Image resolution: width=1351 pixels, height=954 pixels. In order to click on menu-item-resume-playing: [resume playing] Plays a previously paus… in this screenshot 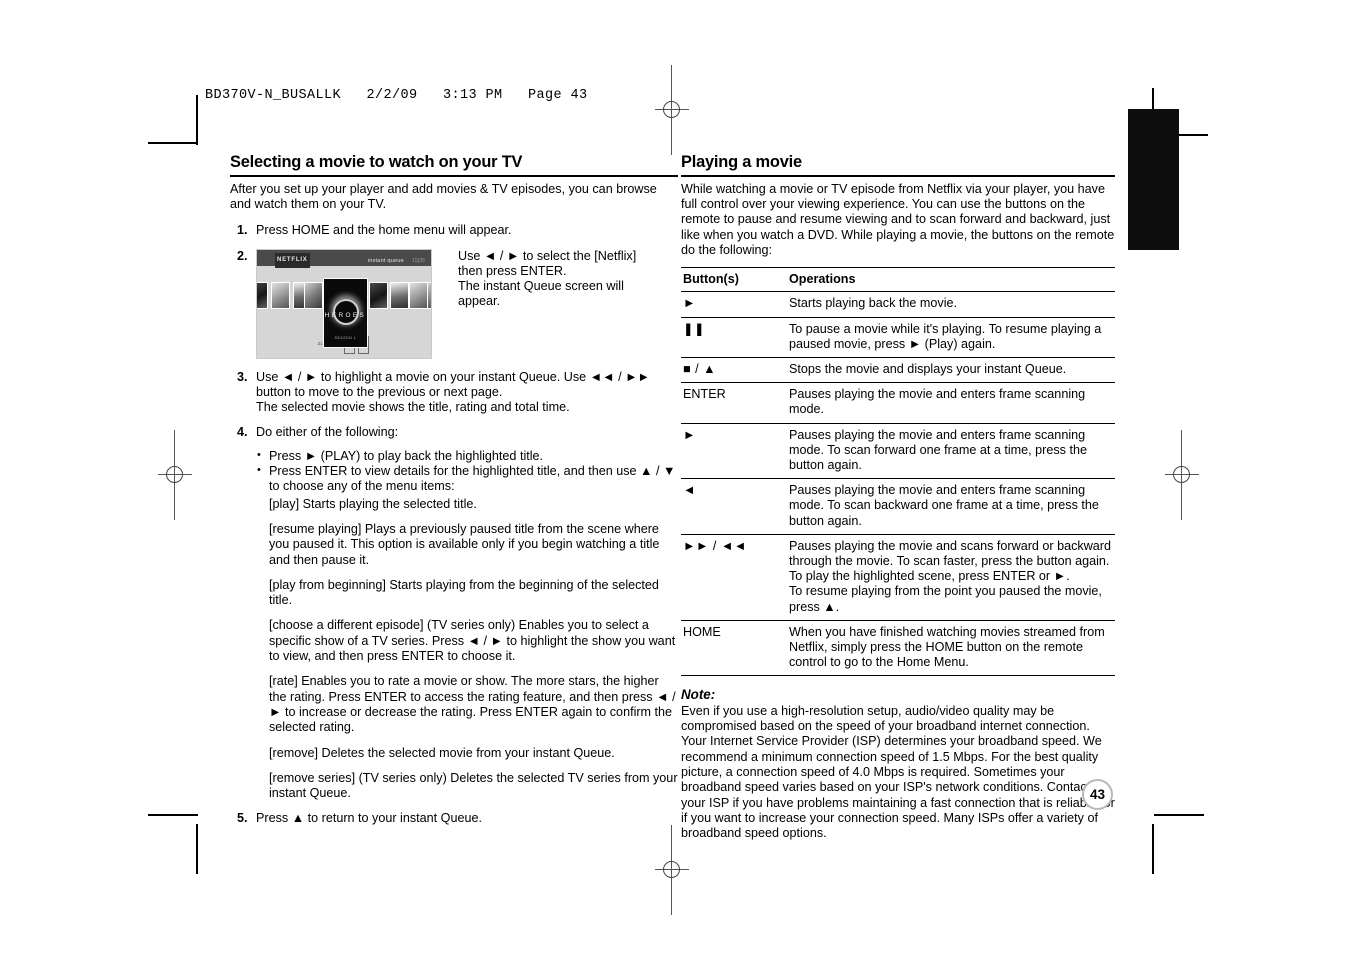, I will do `click(464, 544)`.